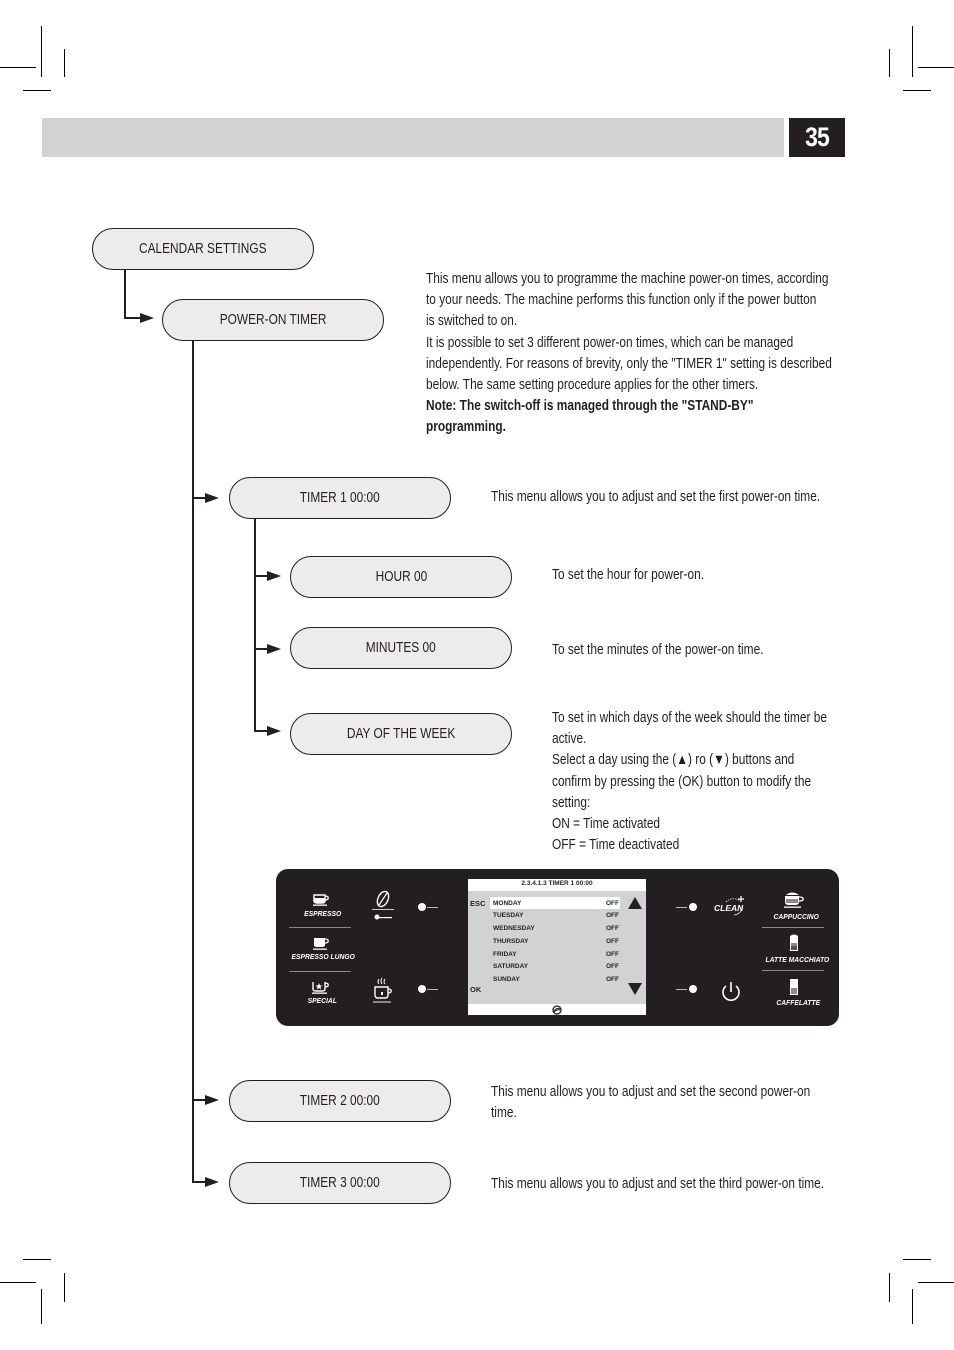 Image resolution: width=954 pixels, height=1350 pixels. I want to click on power-icon, so click(731, 991).